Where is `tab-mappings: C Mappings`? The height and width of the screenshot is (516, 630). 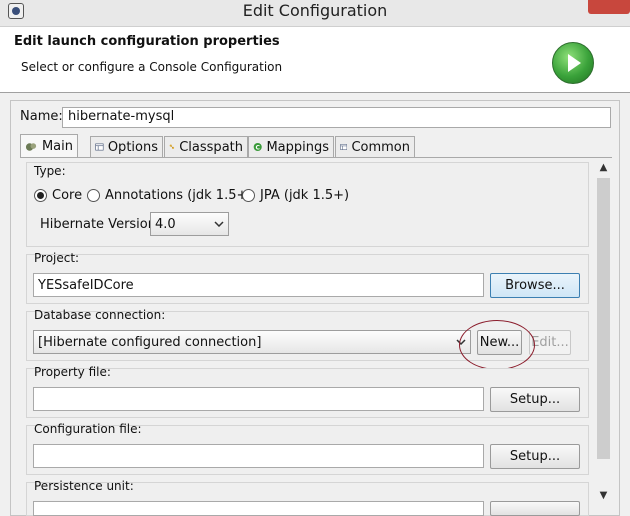 tab-mappings: C Mappings is located at coordinates (291, 146).